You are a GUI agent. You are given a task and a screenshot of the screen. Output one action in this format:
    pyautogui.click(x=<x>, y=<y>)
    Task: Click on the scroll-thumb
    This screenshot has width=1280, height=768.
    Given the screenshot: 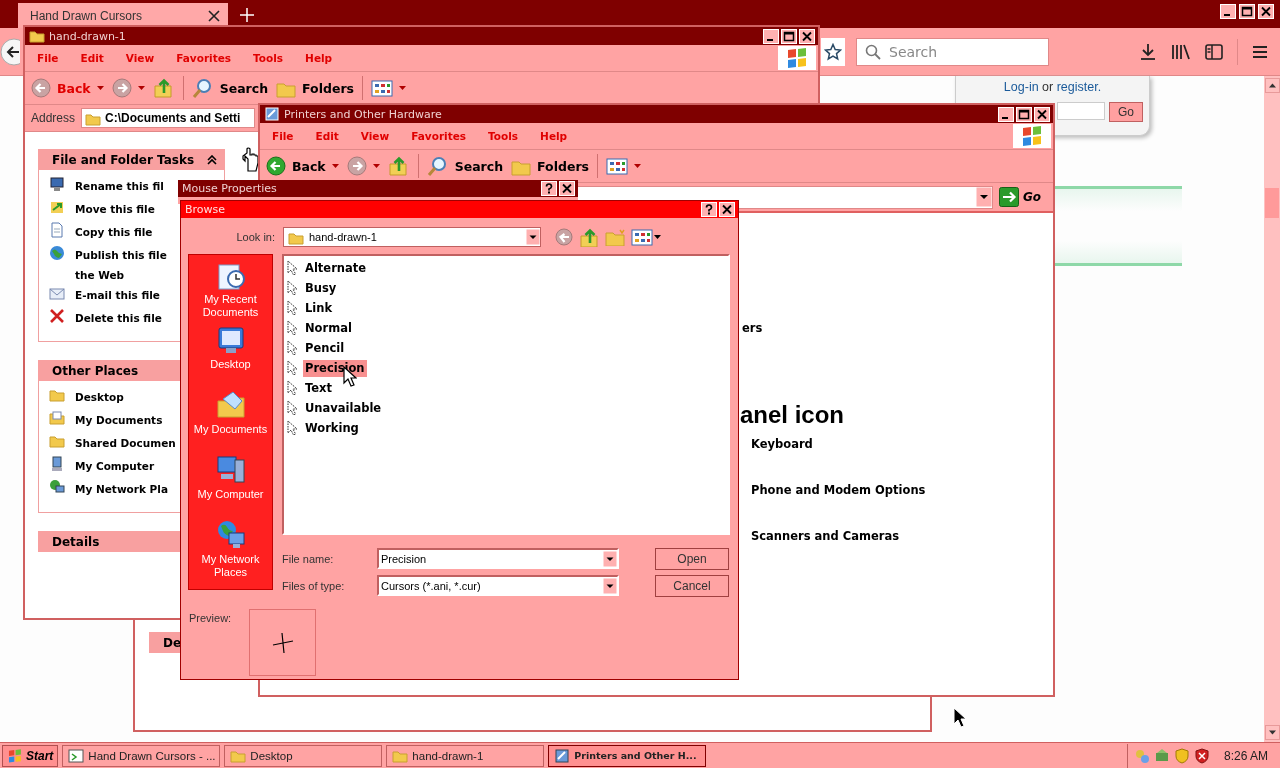 What is the action you would take?
    pyautogui.click(x=1272, y=203)
    